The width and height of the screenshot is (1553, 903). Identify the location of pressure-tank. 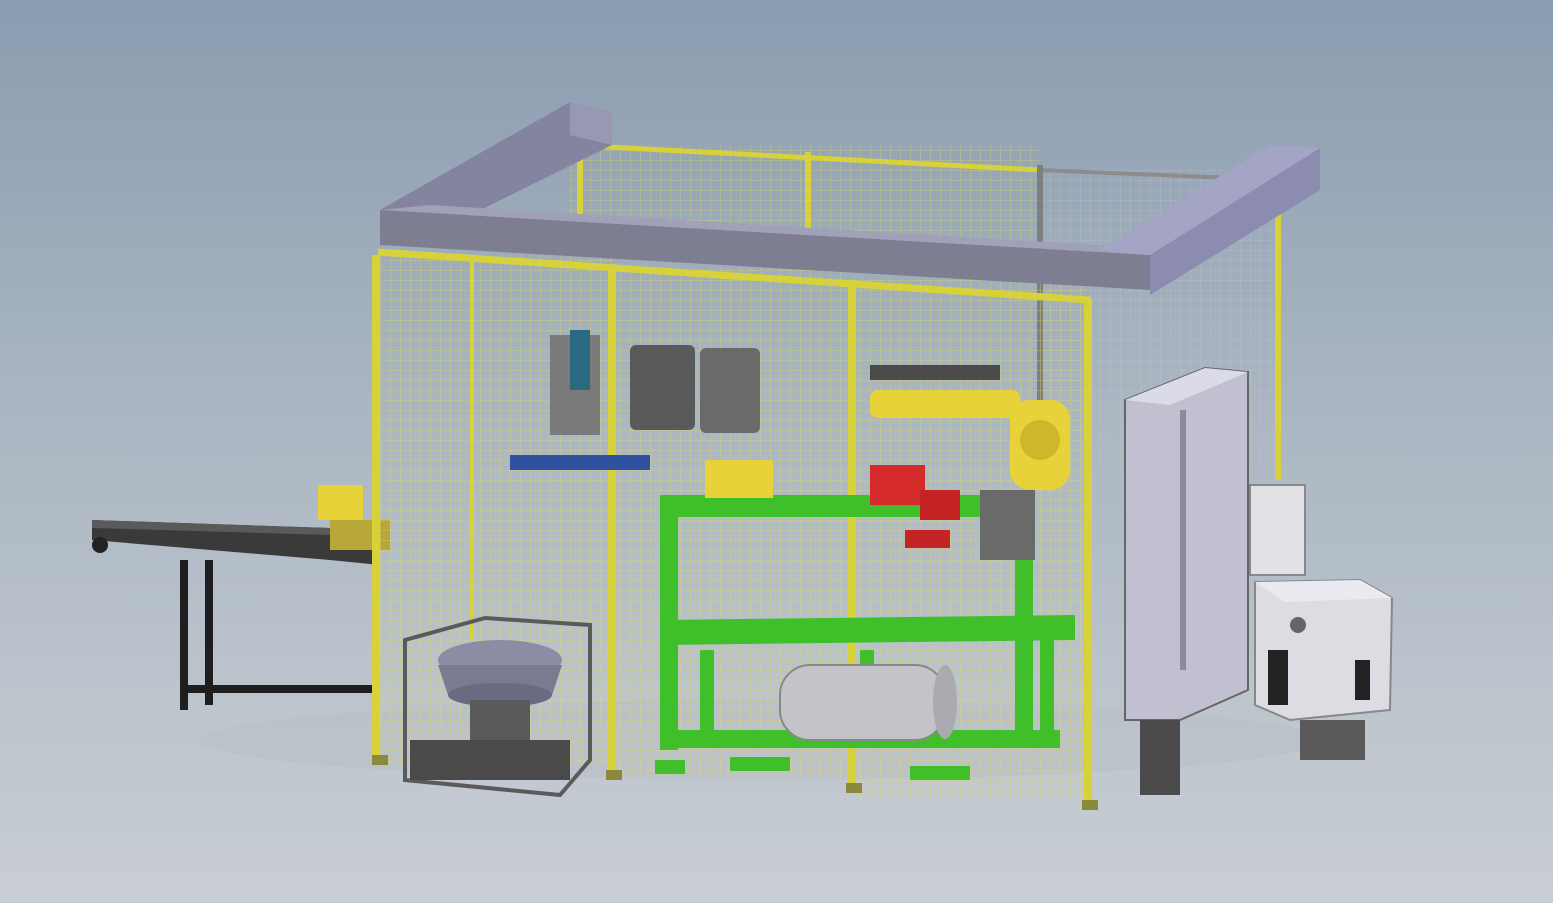
(868, 702).